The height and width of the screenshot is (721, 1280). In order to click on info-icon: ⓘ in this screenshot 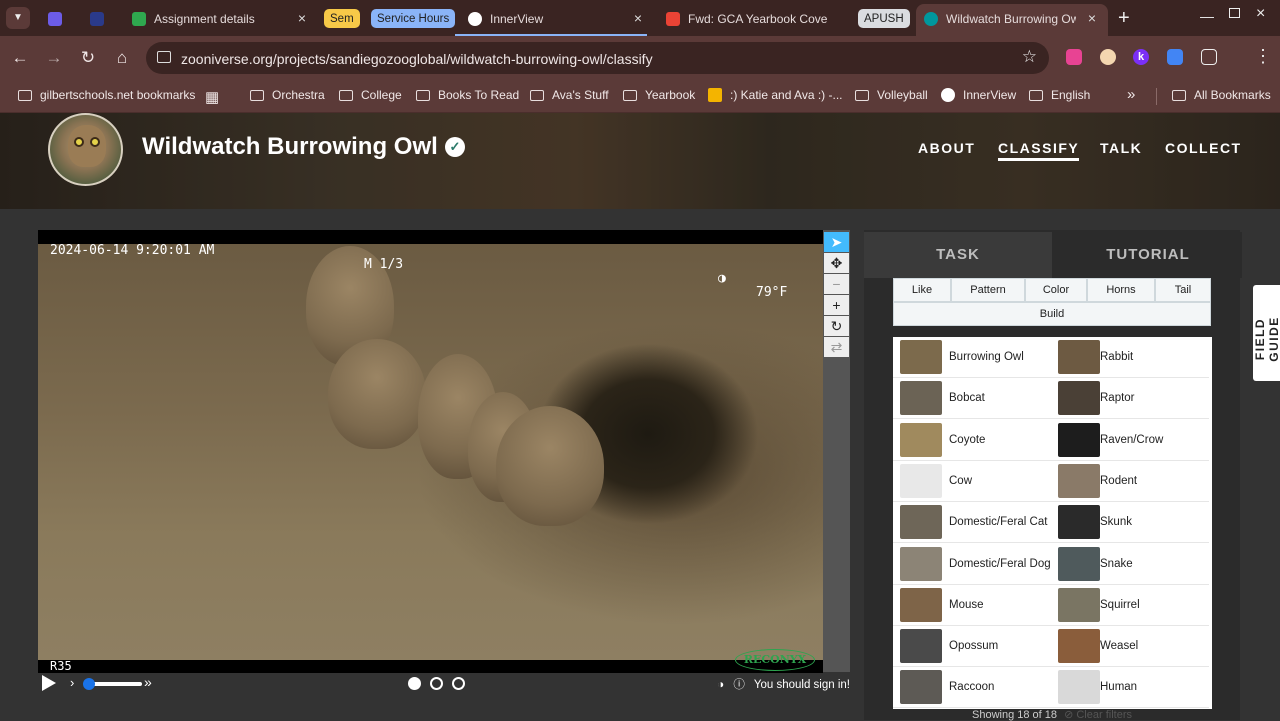, I will do `click(739, 685)`.